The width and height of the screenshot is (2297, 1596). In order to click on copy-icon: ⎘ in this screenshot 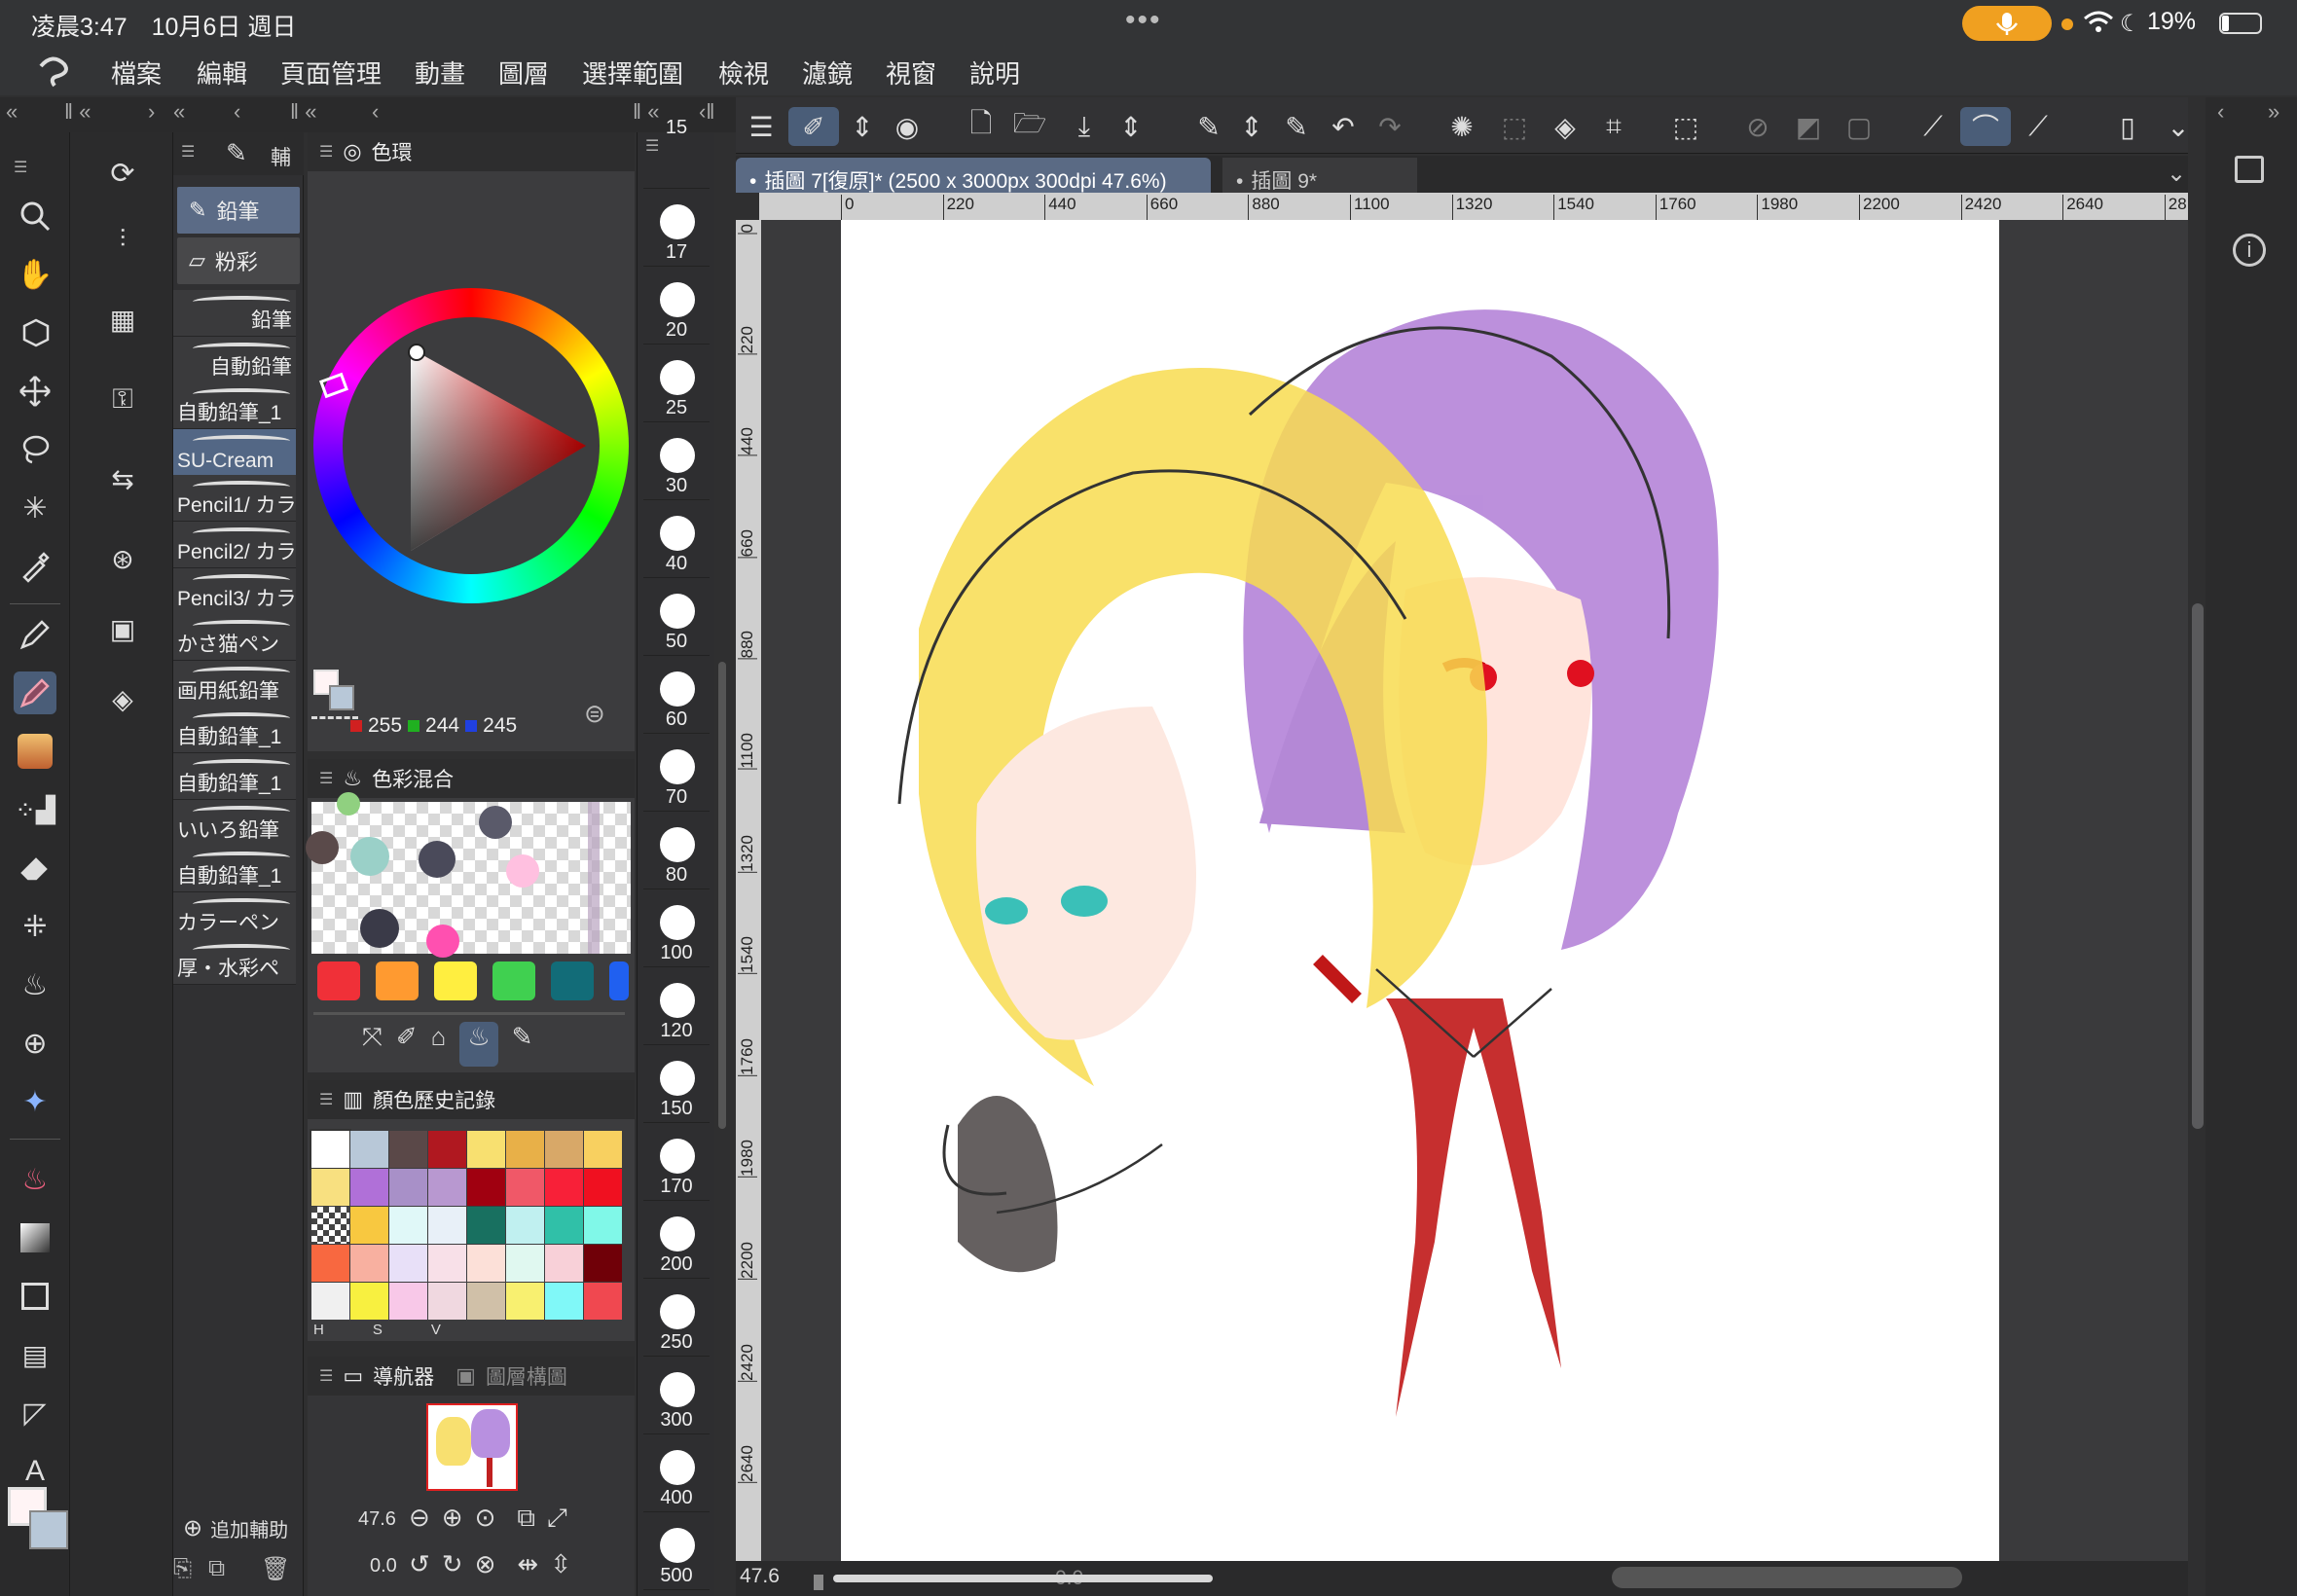, I will do `click(182, 1568)`.